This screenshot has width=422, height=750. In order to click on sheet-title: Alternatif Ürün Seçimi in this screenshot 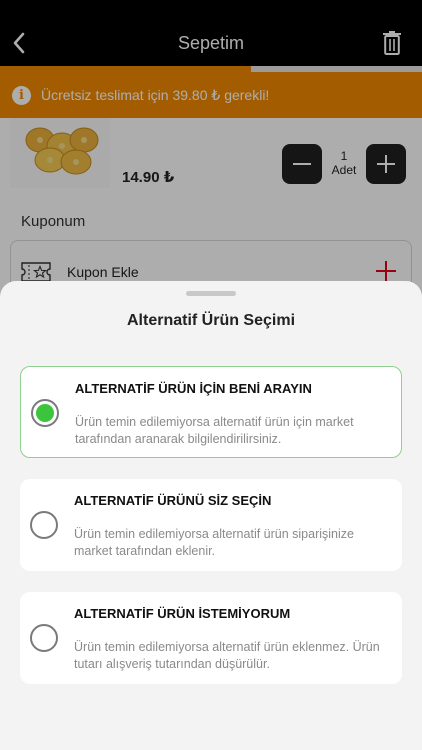, I will do `click(211, 320)`.